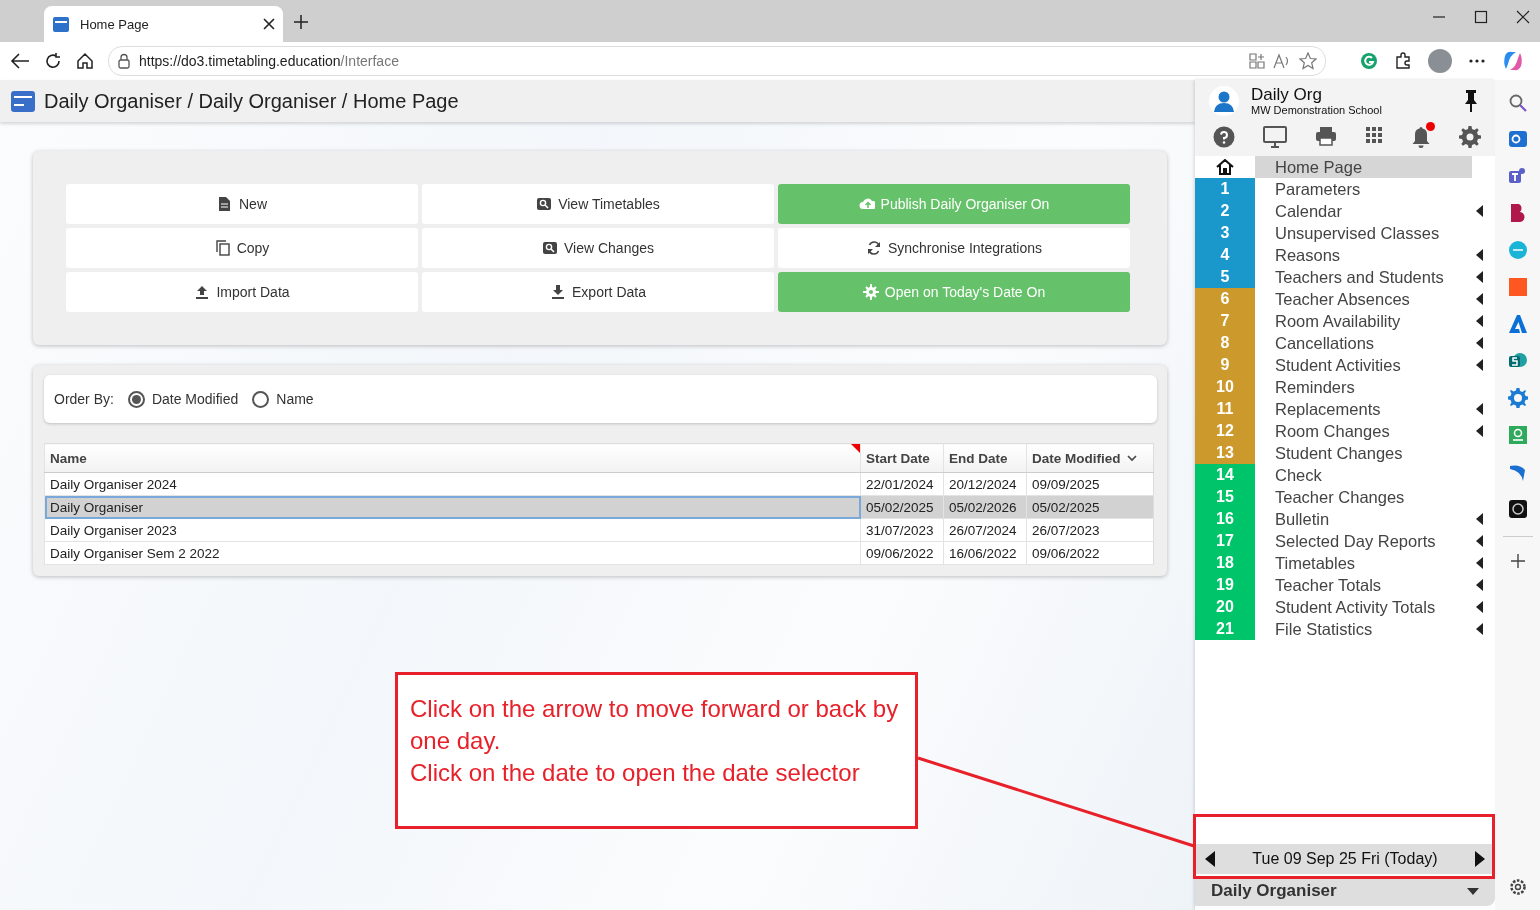  I want to click on menu-item: 19 Teacher Totals, so click(1345, 585).